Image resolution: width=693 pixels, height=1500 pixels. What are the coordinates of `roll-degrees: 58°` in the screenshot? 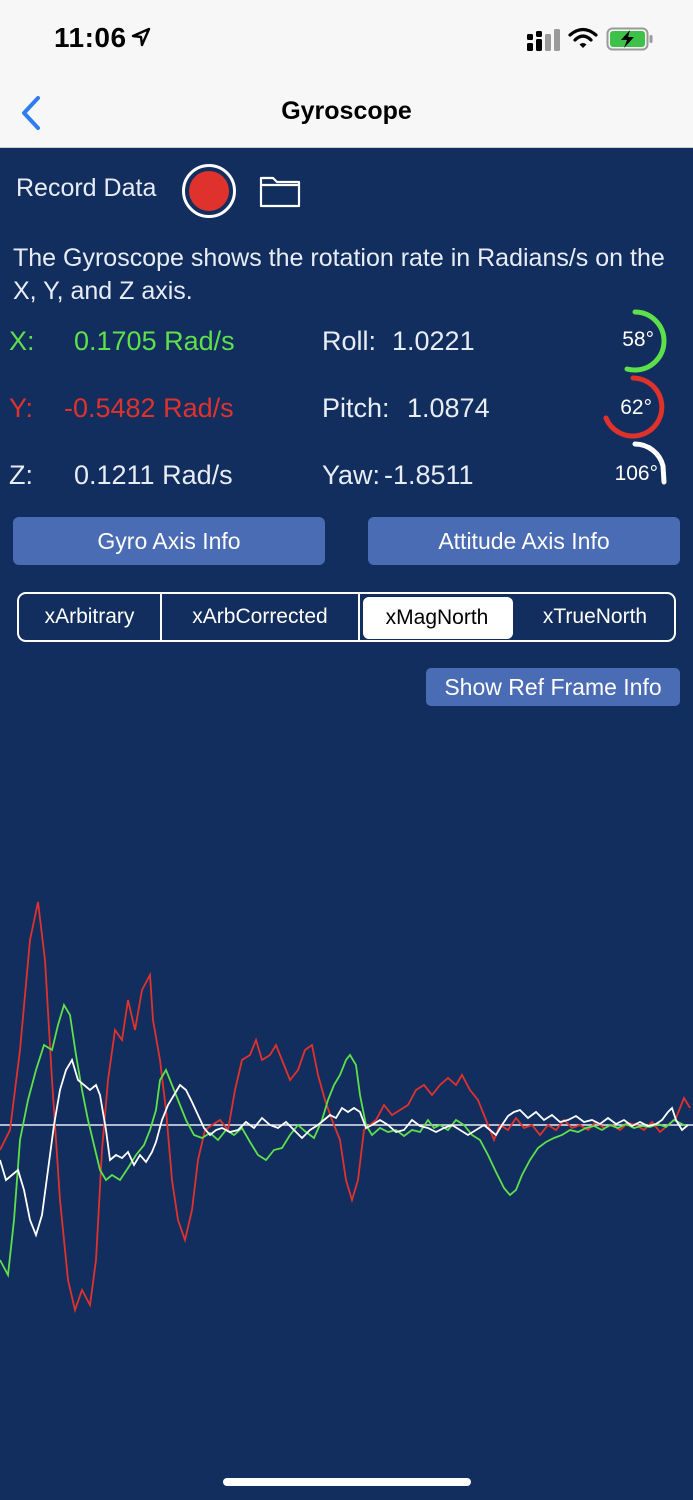 It's located at (638, 339).